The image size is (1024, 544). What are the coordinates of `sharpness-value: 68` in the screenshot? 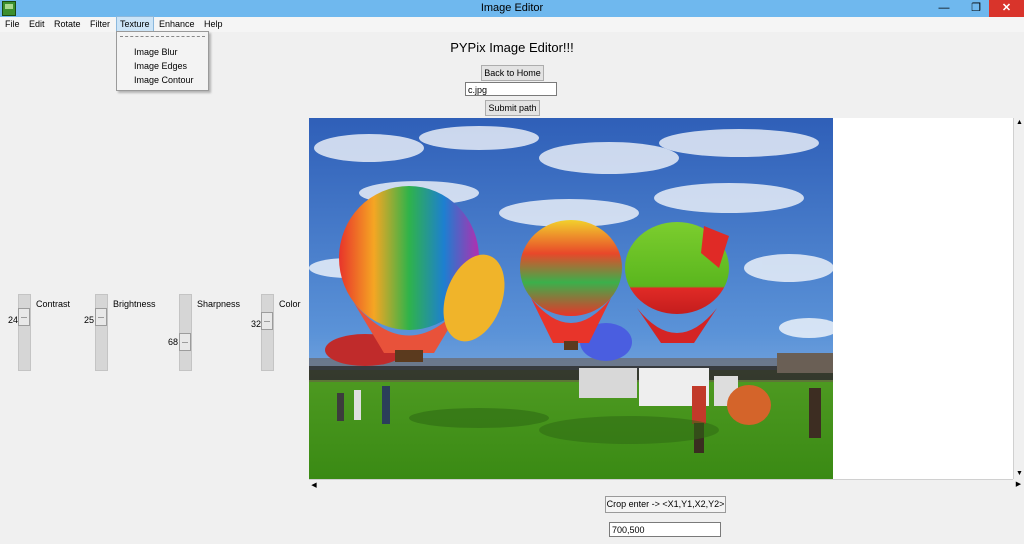 It's located at (172, 342).